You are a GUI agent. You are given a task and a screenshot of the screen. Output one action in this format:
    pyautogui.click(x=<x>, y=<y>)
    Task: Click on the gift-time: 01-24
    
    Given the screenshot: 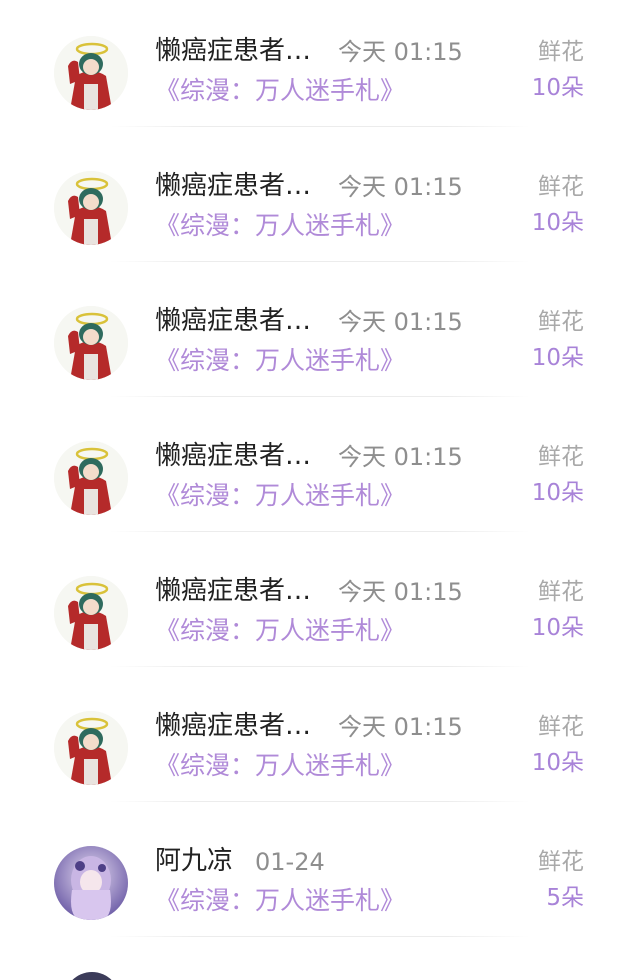 What is the action you would take?
    pyautogui.click(x=290, y=862)
    